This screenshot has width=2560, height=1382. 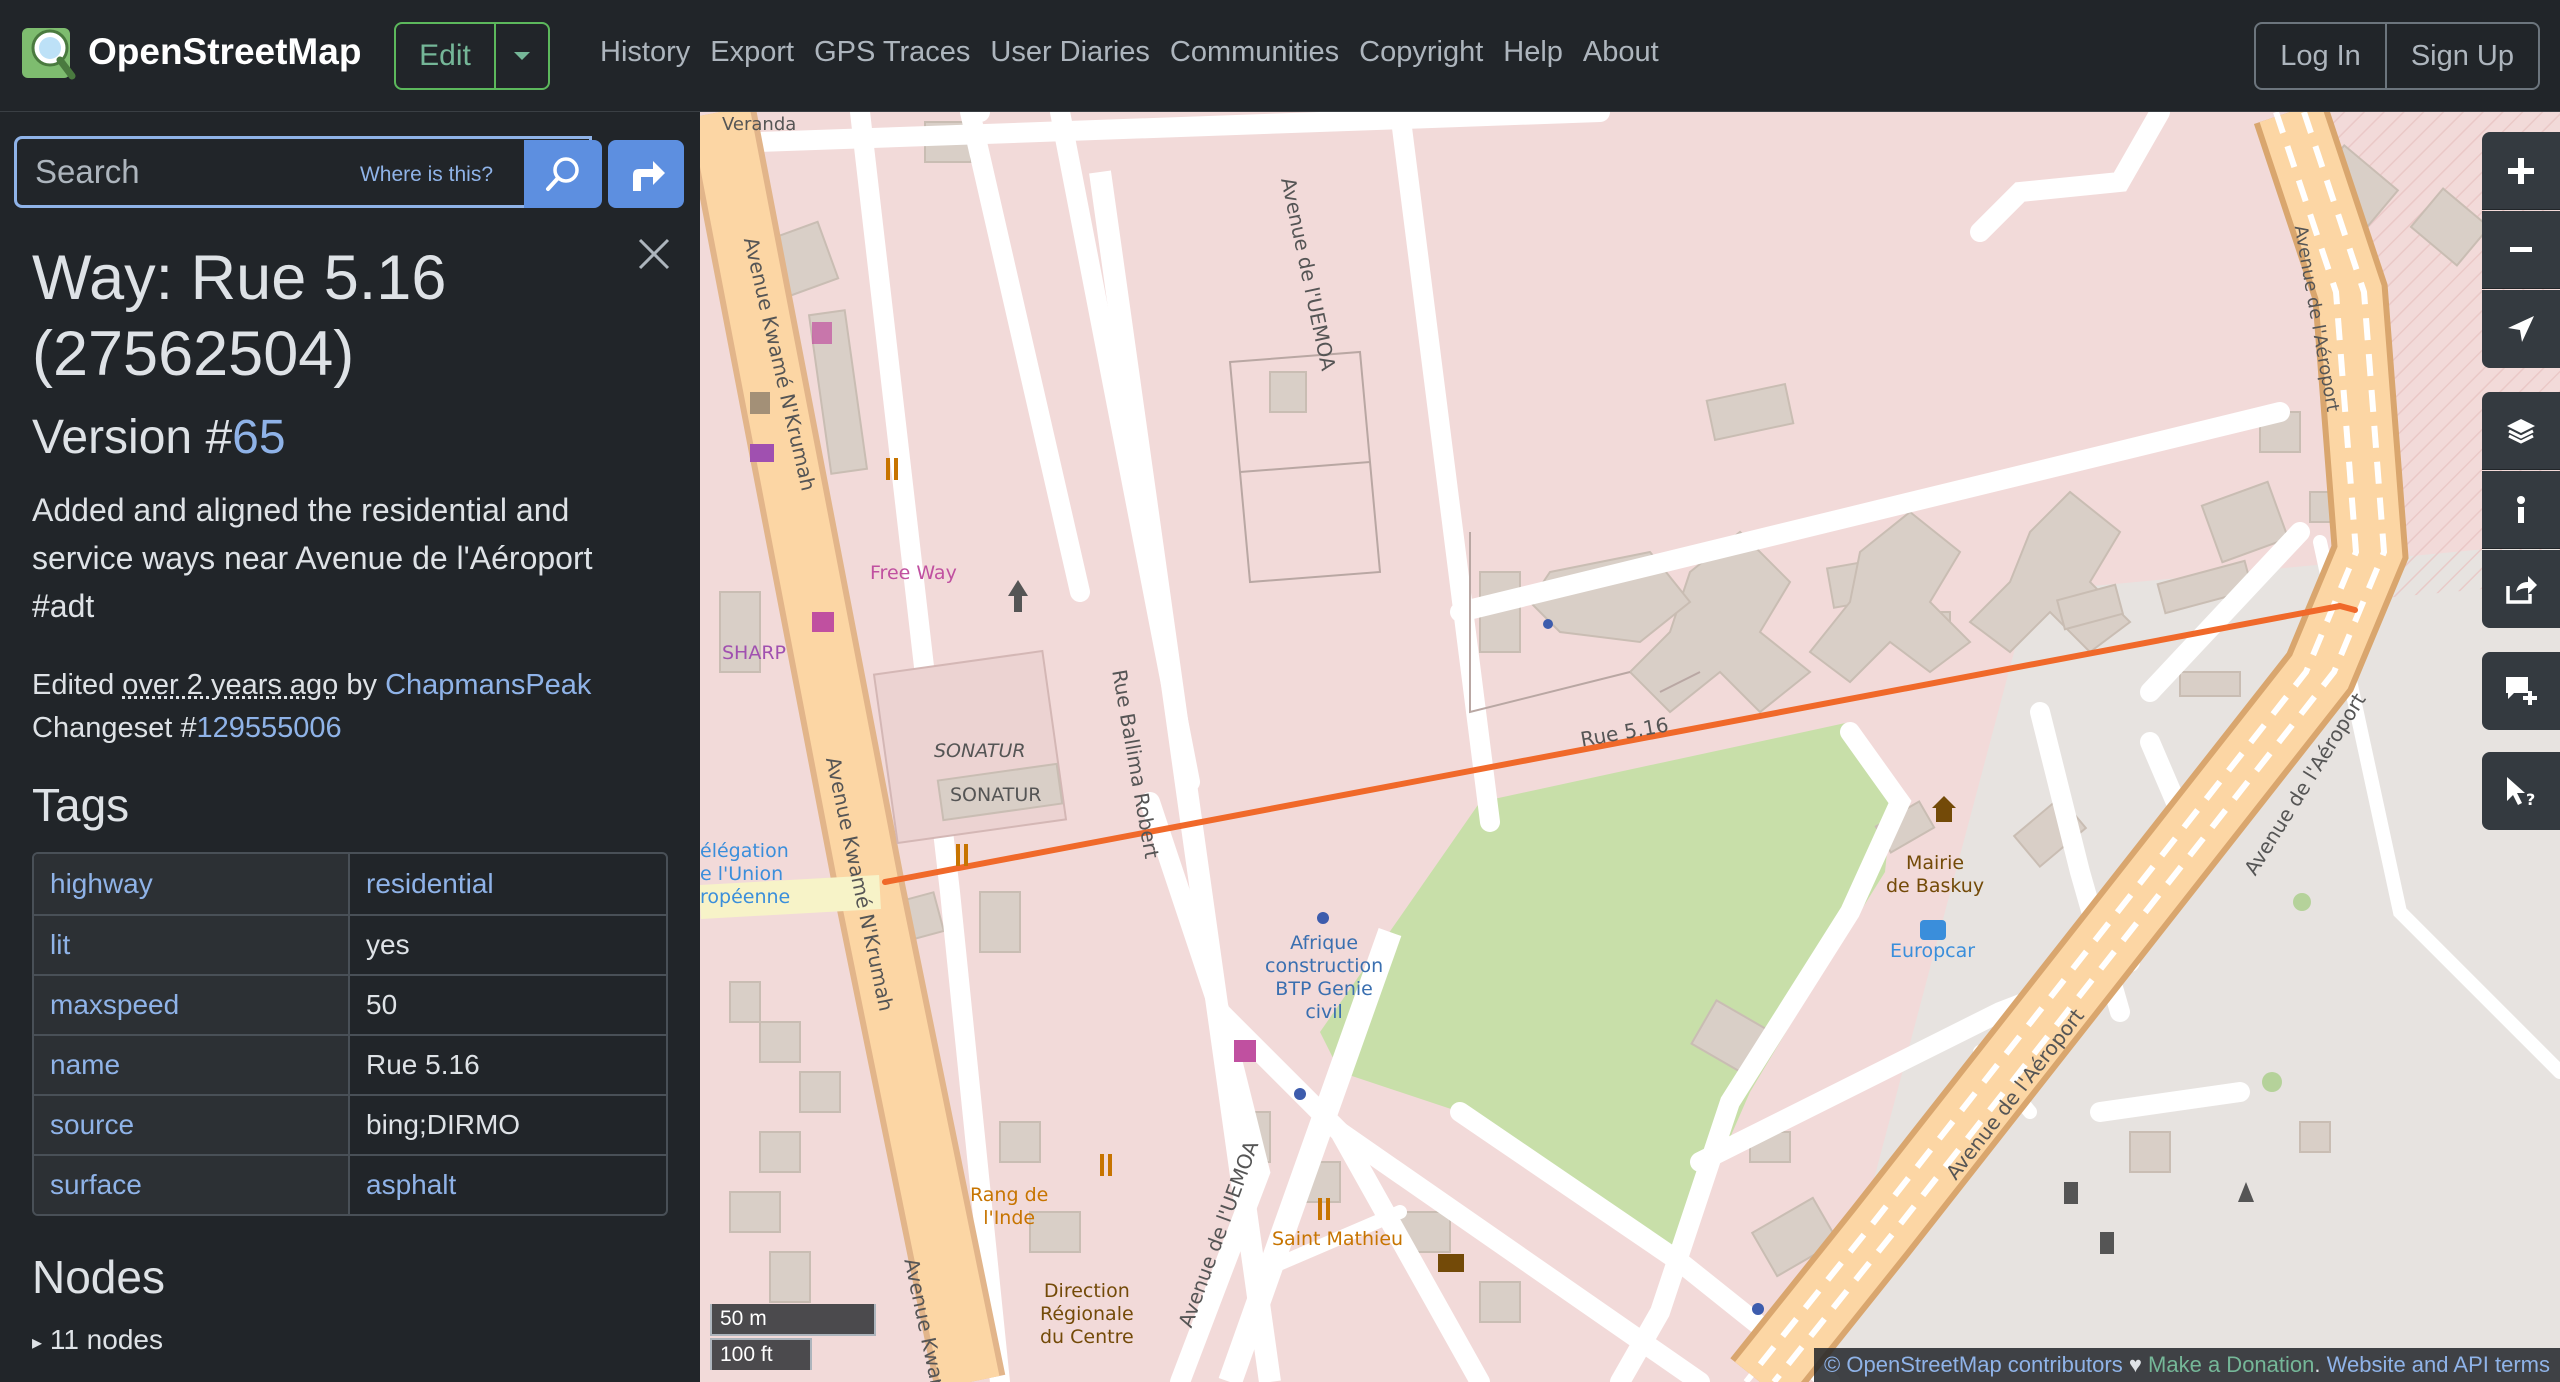 I want to click on poi-label: Direction Régionale du Centre, so click(x=1087, y=1314).